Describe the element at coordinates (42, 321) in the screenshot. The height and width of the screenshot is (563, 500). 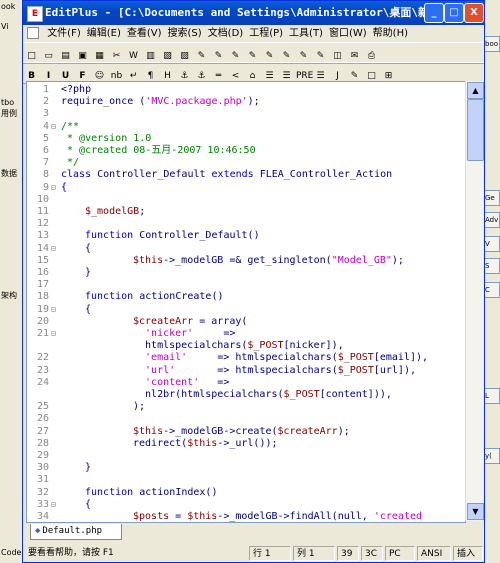
I see `line-number: 20` at that location.